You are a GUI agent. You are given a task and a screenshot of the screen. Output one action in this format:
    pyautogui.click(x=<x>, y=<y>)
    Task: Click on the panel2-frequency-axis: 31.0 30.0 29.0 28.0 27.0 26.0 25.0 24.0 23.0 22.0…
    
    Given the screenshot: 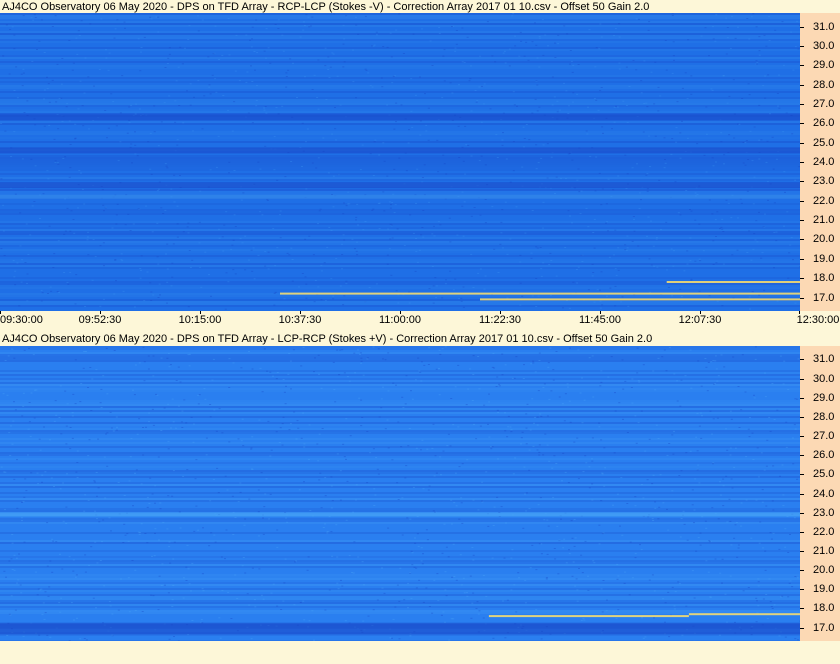 What is the action you would take?
    pyautogui.click(x=820, y=493)
    